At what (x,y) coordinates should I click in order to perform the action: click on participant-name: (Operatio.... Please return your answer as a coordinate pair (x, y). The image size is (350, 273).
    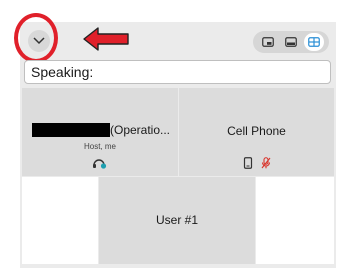
    Looking at the image, I should click on (101, 130).